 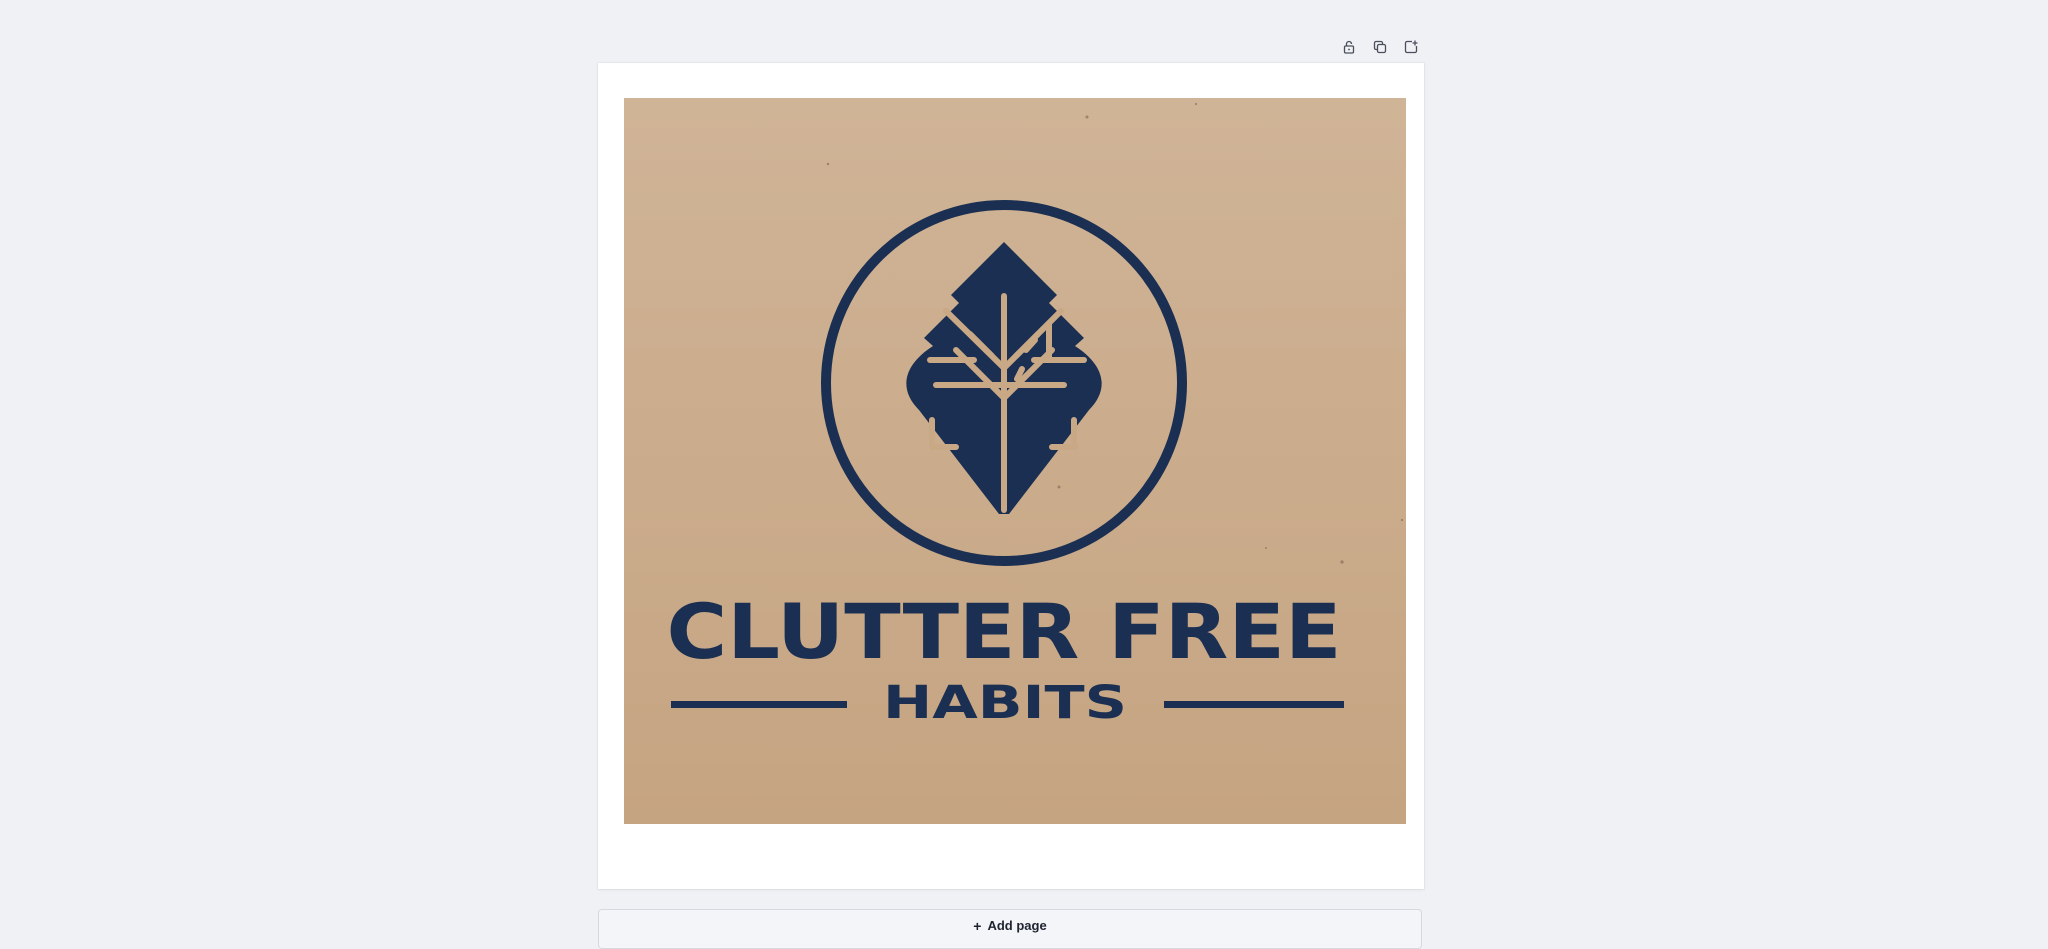 What do you see at coordinates (977, 925) in the screenshot?
I see `plus-icon: +` at bounding box center [977, 925].